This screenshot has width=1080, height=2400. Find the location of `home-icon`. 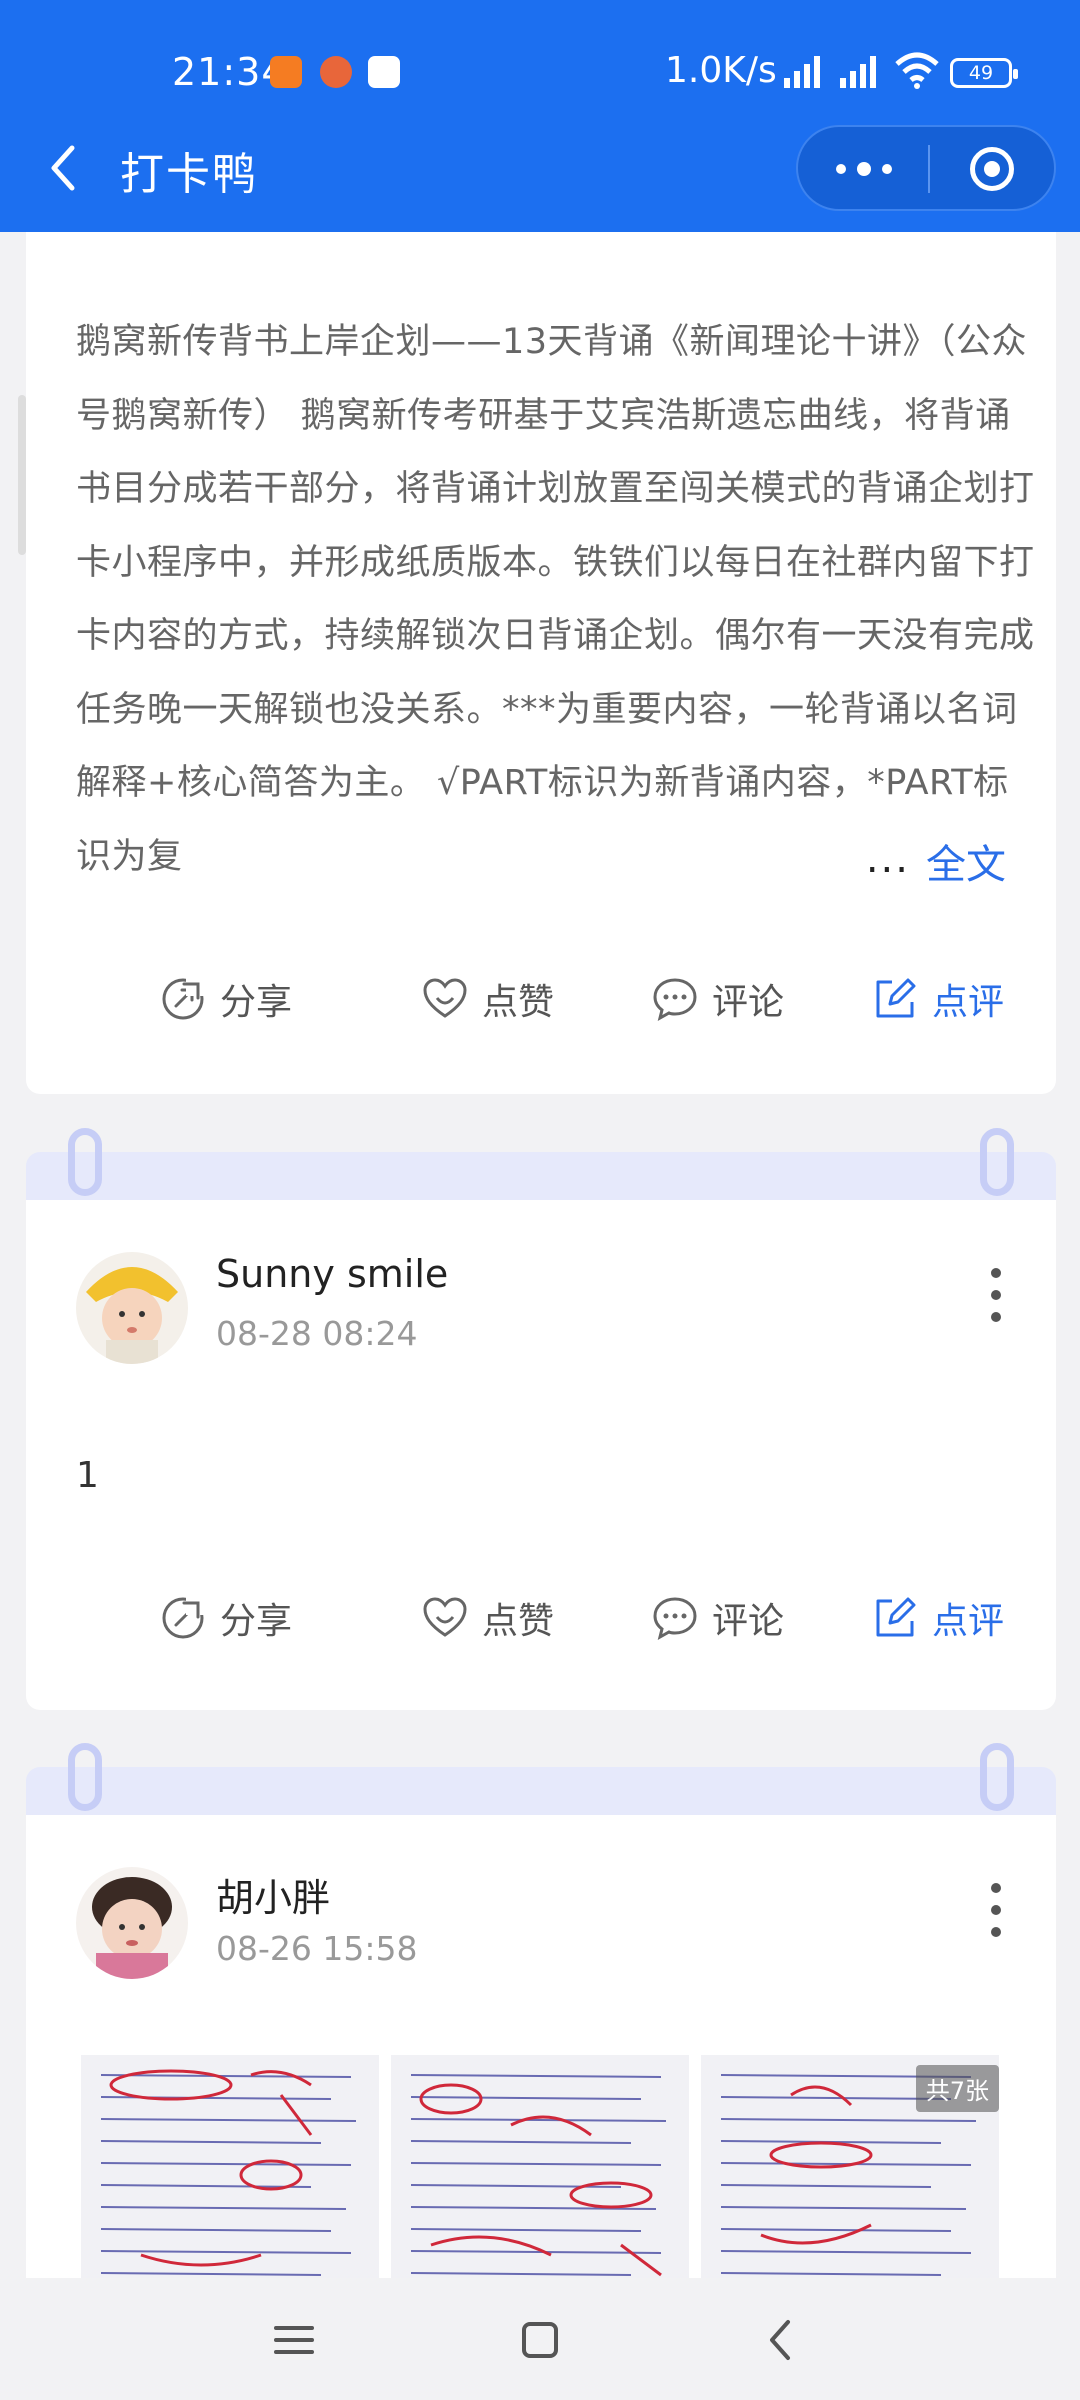

home-icon is located at coordinates (540, 2340).